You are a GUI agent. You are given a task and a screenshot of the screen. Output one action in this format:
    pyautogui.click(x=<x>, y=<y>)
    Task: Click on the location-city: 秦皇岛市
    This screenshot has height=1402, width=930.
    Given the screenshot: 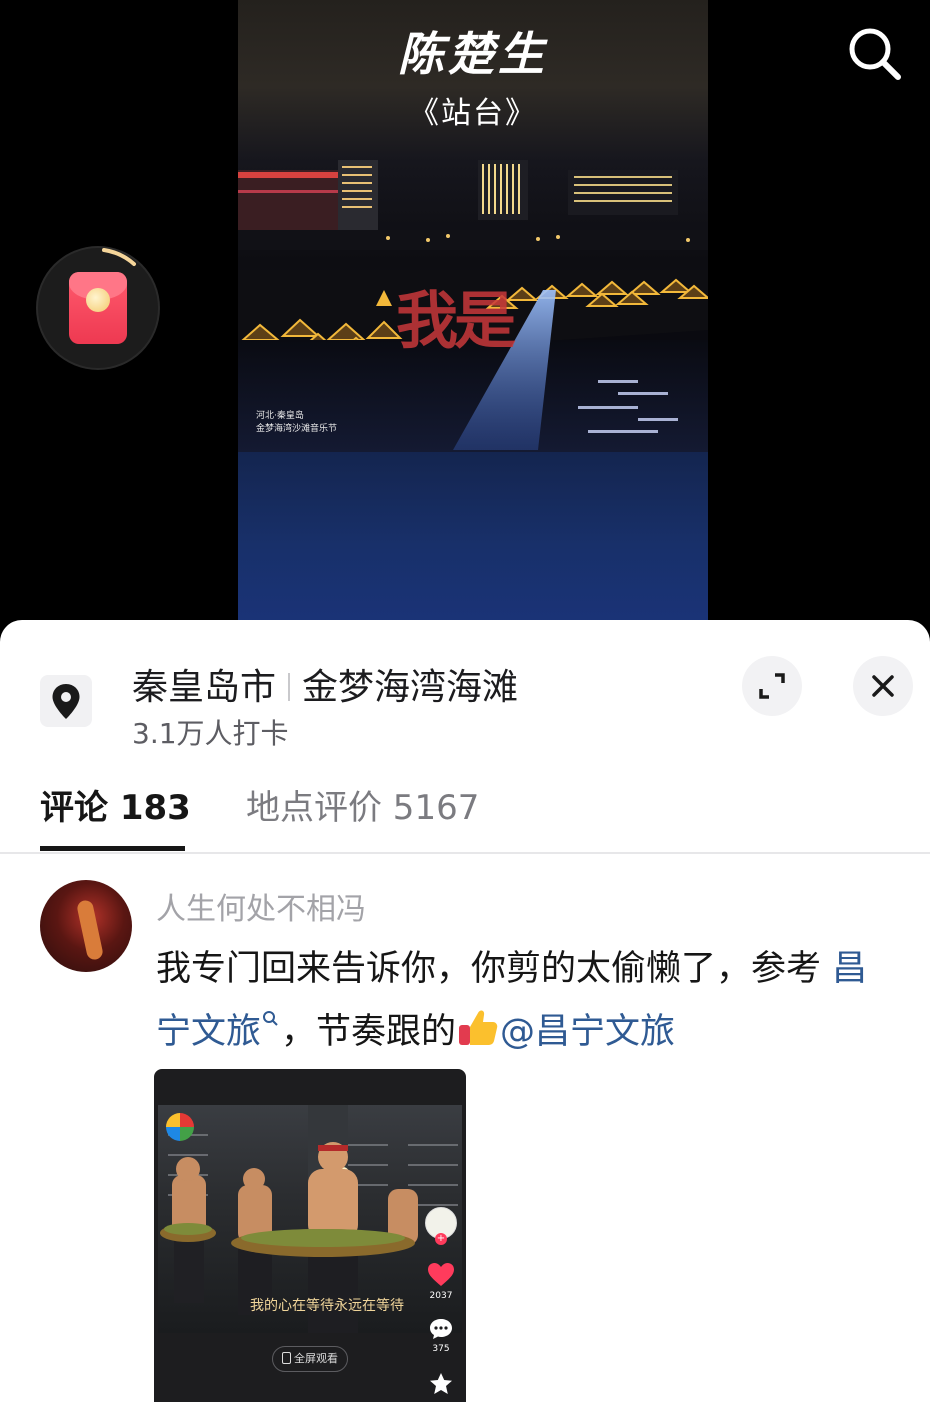 What is the action you would take?
    pyautogui.click(x=204, y=687)
    